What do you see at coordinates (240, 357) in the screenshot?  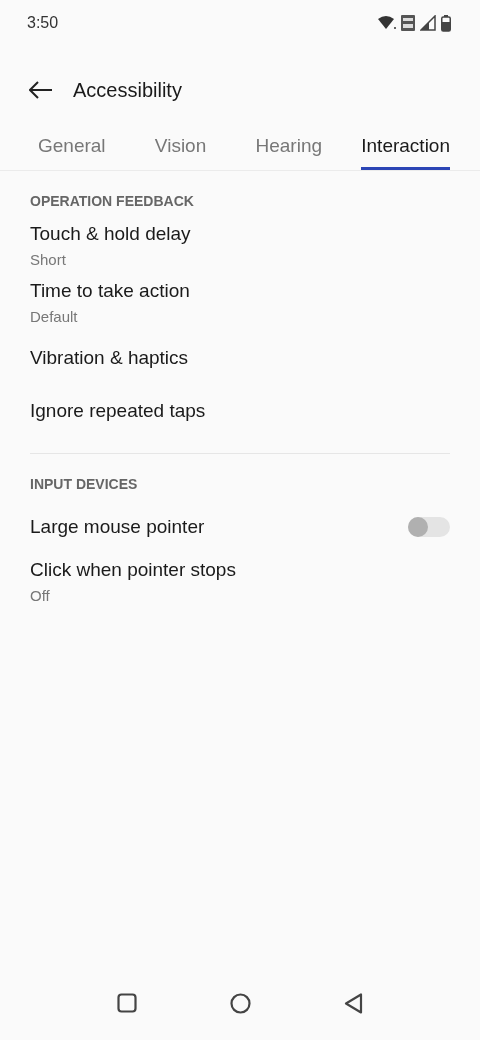 I see `settings-item: Vibration & haptics` at bounding box center [240, 357].